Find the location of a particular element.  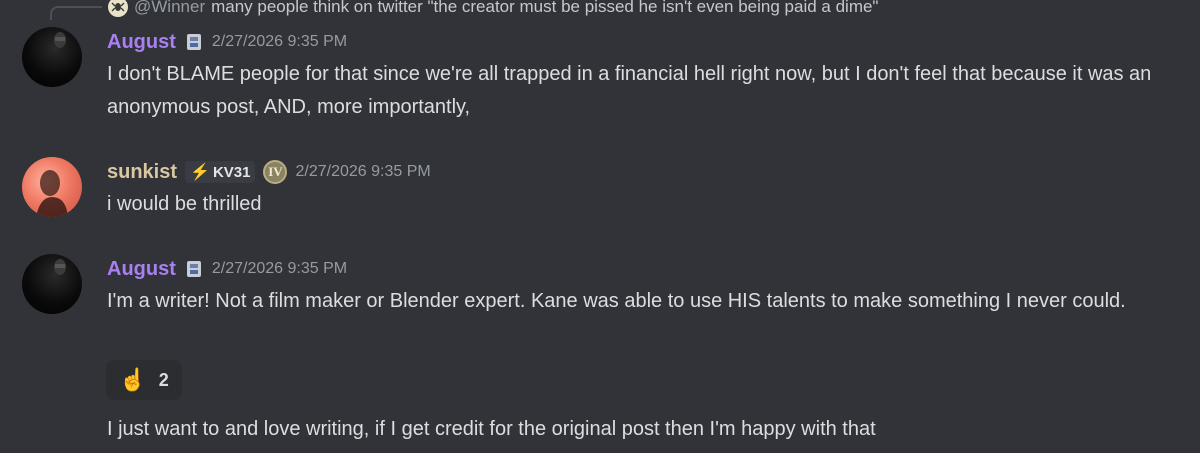

lightning-icon: ⚡ is located at coordinates (200, 172).